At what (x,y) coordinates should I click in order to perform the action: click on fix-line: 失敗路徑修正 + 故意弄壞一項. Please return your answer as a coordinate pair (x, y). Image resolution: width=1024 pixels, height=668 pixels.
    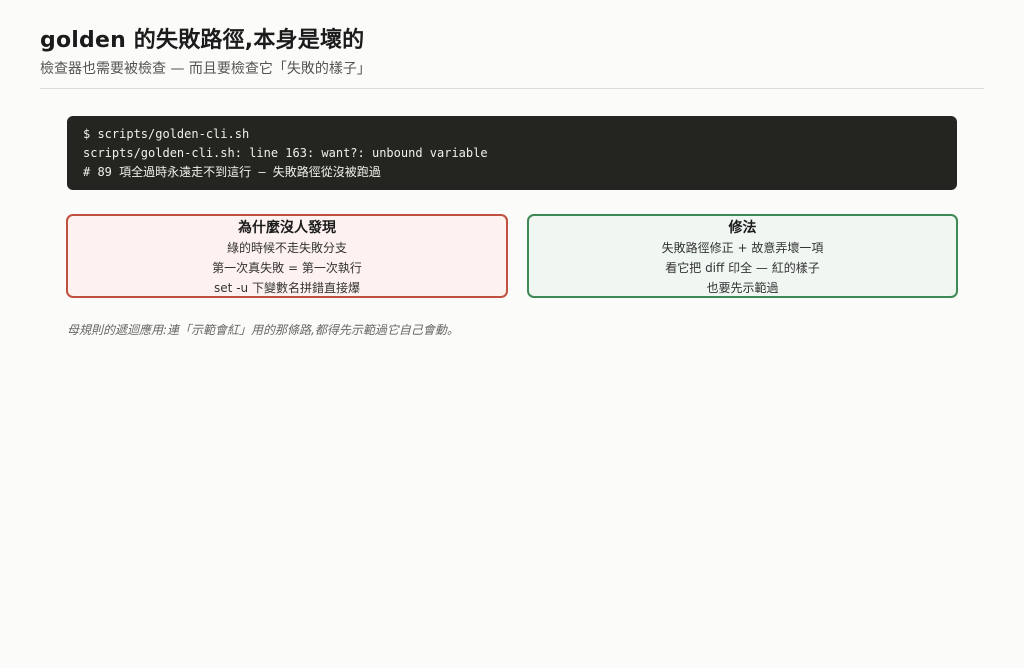
    Looking at the image, I should click on (742, 248).